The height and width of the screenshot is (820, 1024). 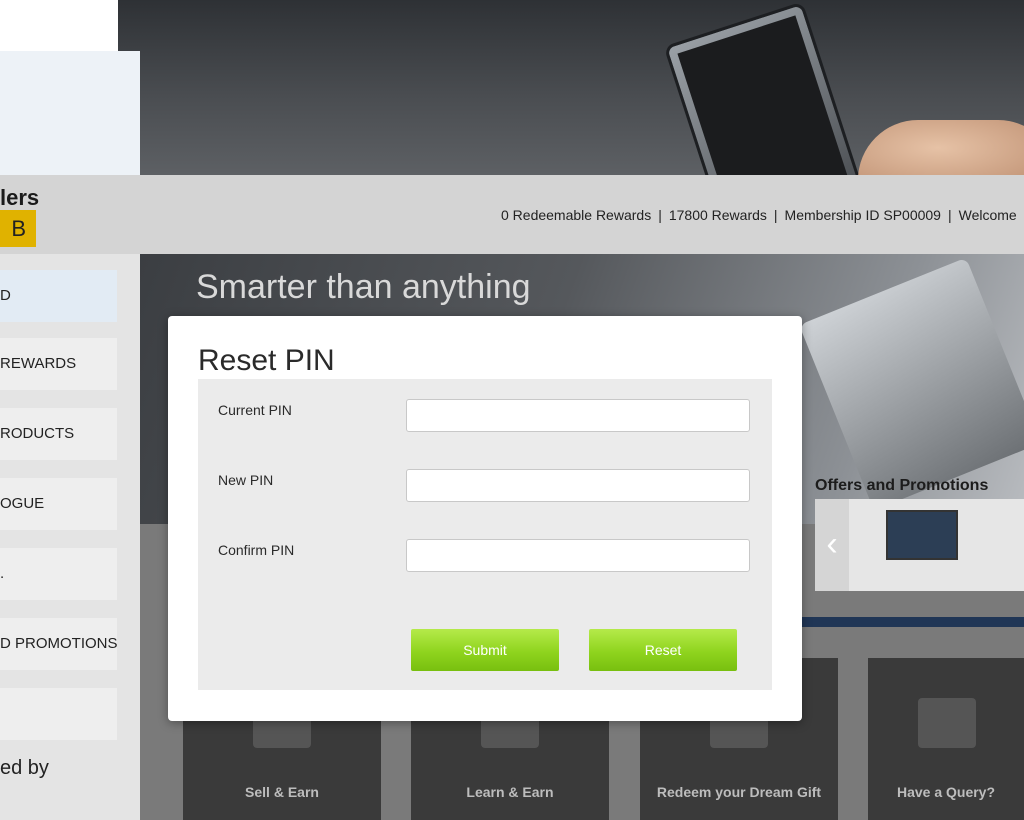 I want to click on new-pin-input, so click(x=578, y=485).